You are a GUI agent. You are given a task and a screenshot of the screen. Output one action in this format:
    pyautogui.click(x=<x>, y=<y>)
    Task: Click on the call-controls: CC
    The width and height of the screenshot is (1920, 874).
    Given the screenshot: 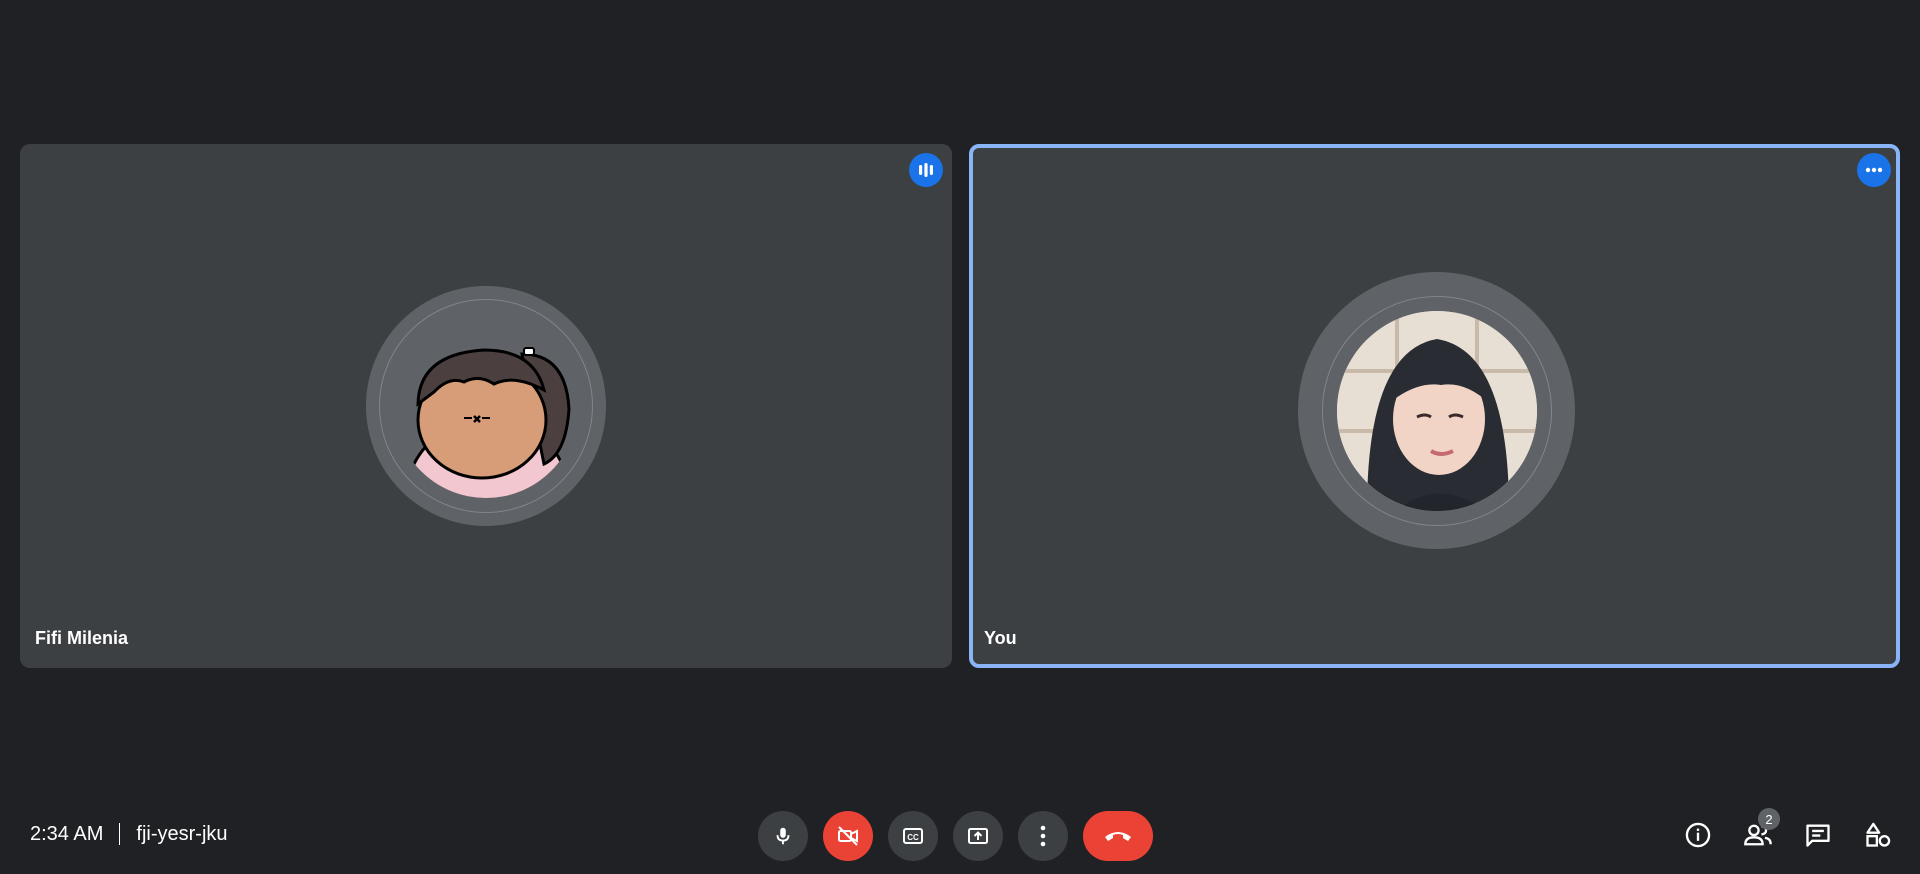 What is the action you would take?
    pyautogui.click(x=955, y=836)
    